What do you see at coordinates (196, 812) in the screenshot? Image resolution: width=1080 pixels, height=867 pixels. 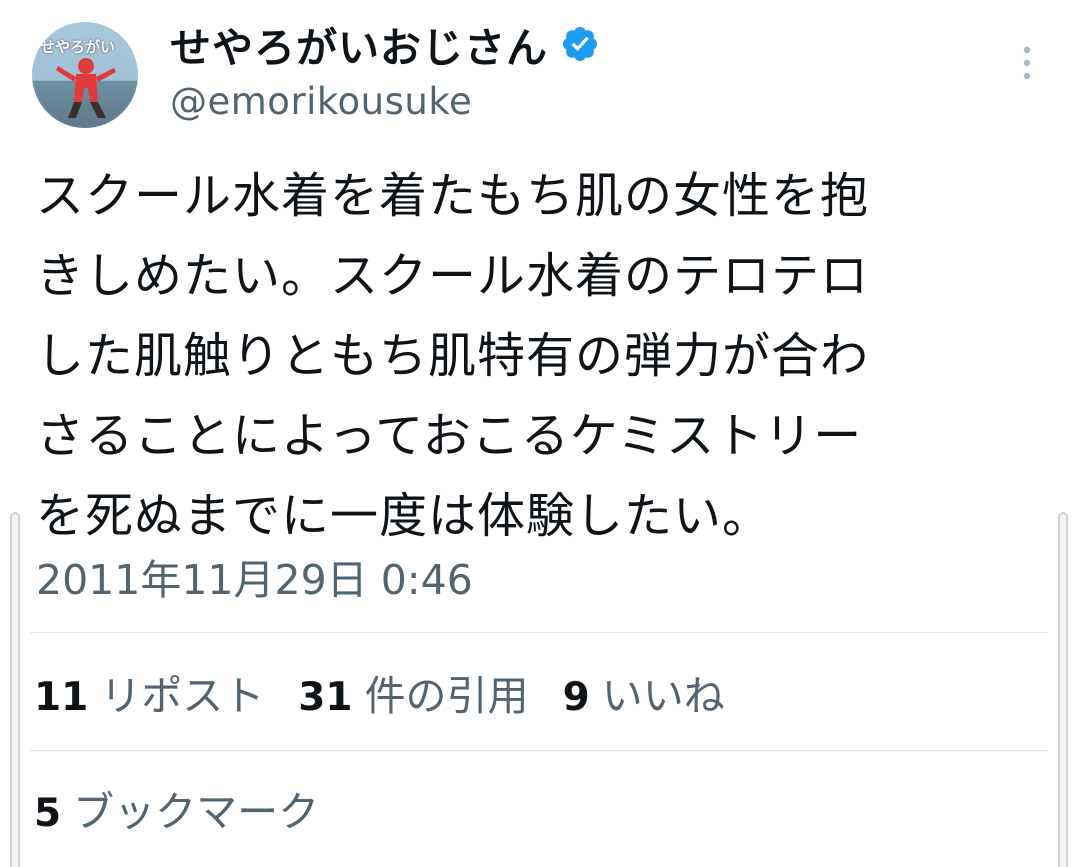 I see `bookmark-label: ブックマーク` at bounding box center [196, 812].